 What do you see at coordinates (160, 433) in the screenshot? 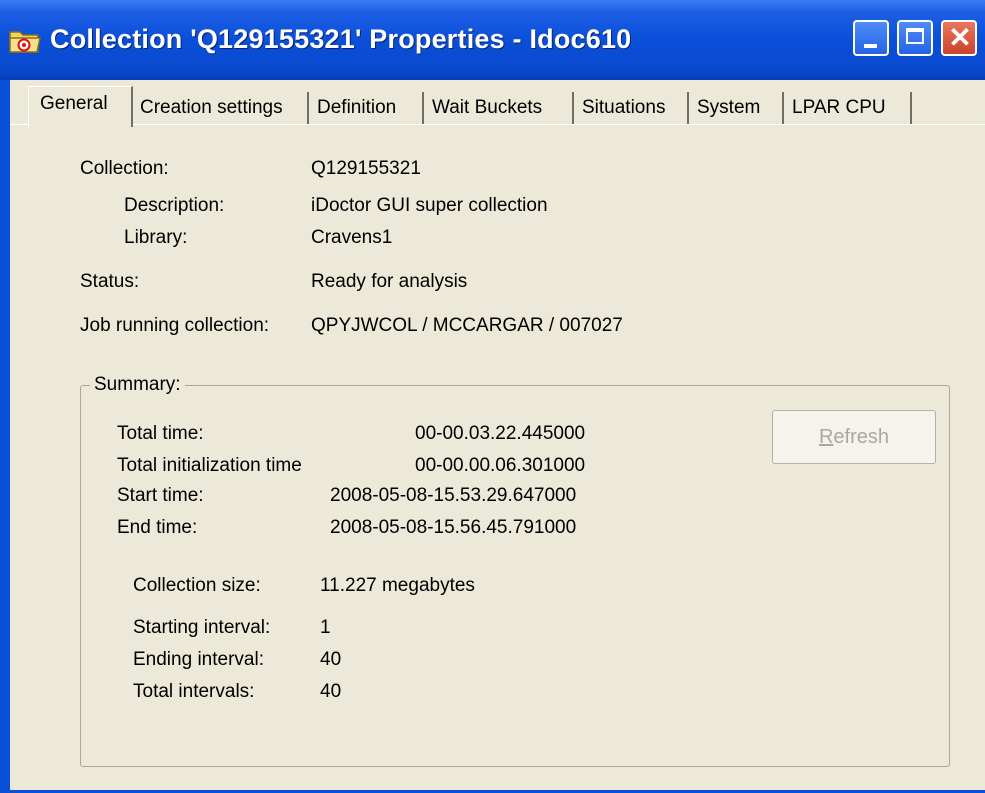
I see `total-time-label: Total time:` at bounding box center [160, 433].